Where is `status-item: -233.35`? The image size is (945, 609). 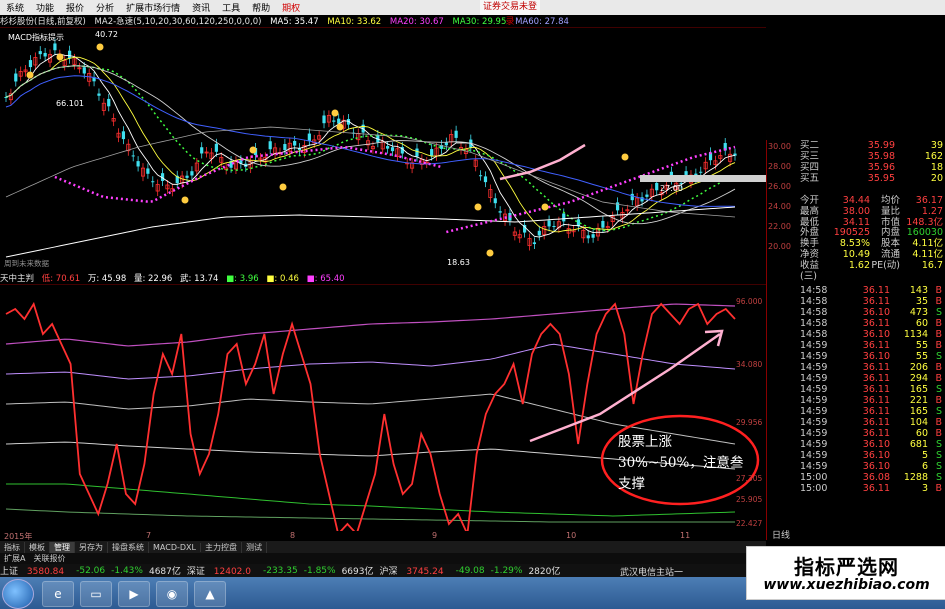 status-item: -233.35 is located at coordinates (280, 570).